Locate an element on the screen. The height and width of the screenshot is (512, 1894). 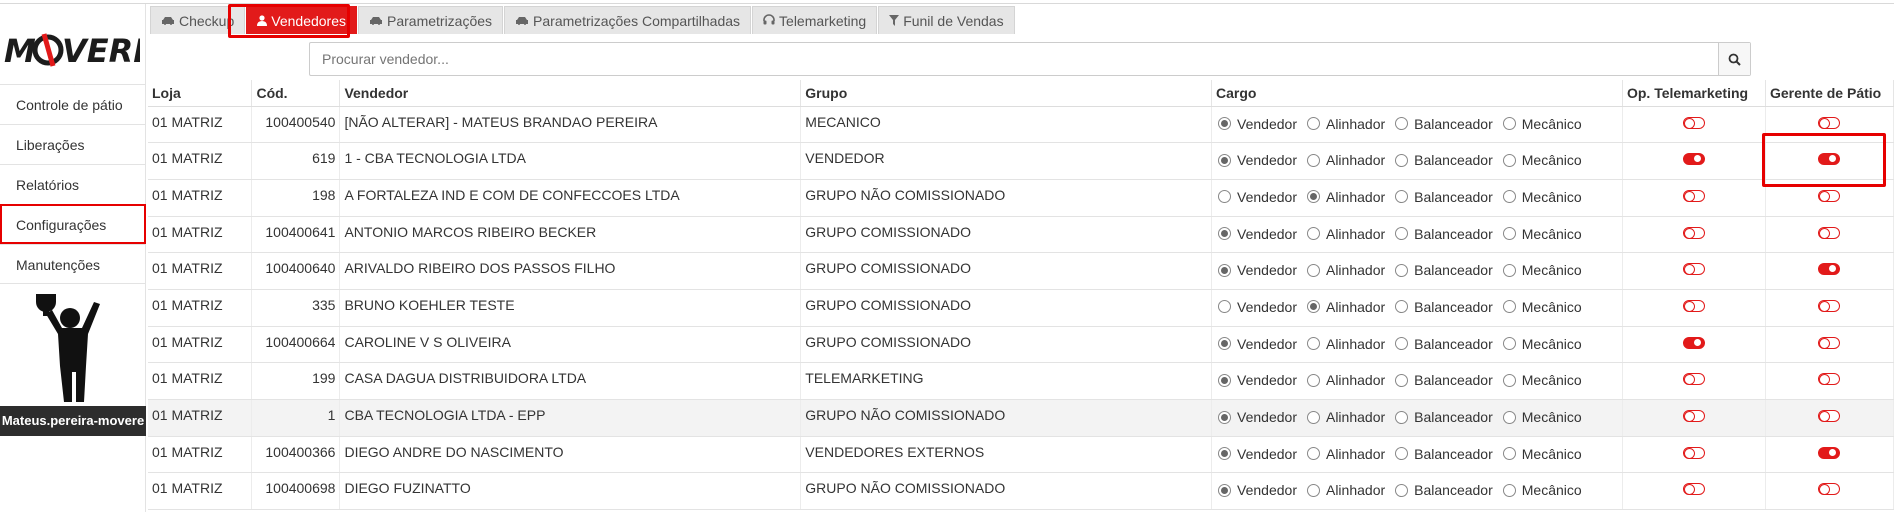
movere-logo: M VERE is located at coordinates (79, 51).